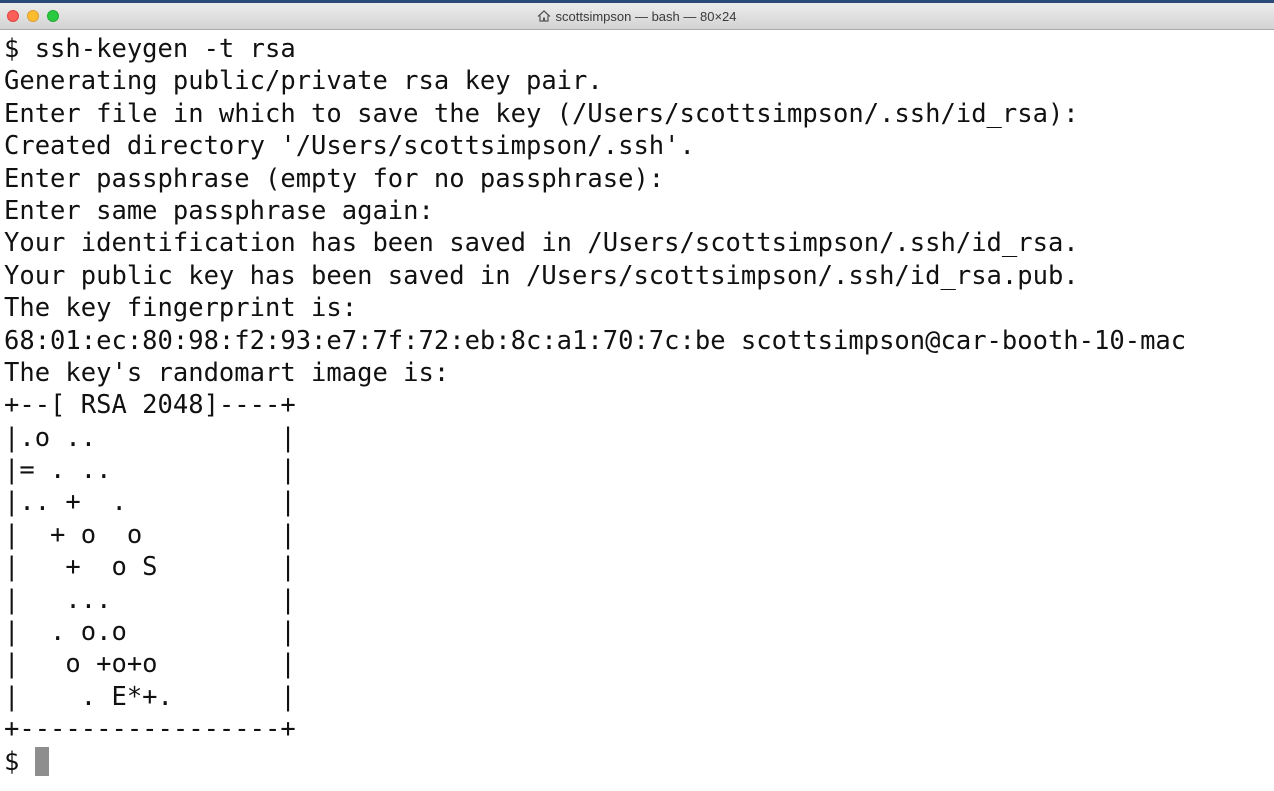  What do you see at coordinates (303, 81) in the screenshot?
I see `terminal-line: Generating public/private rsa key pair.` at bounding box center [303, 81].